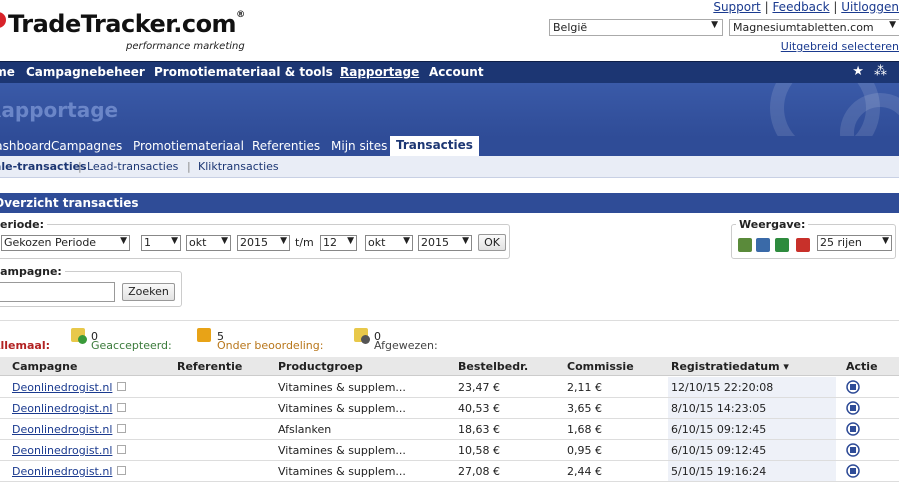  What do you see at coordinates (59, 110) in the screenshot?
I see `banner-title: Rapportage` at bounding box center [59, 110].